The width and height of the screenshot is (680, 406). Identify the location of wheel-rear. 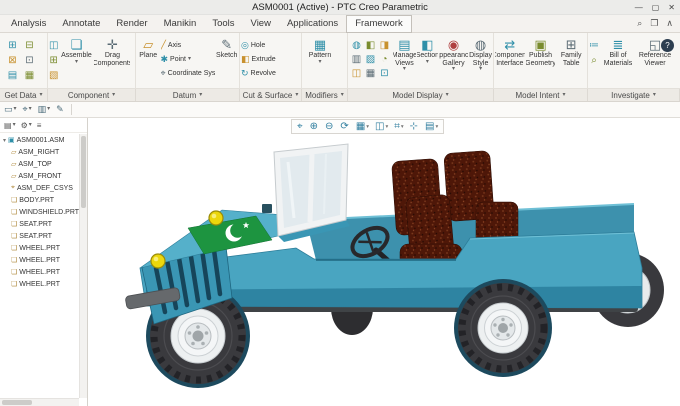
(503, 328).